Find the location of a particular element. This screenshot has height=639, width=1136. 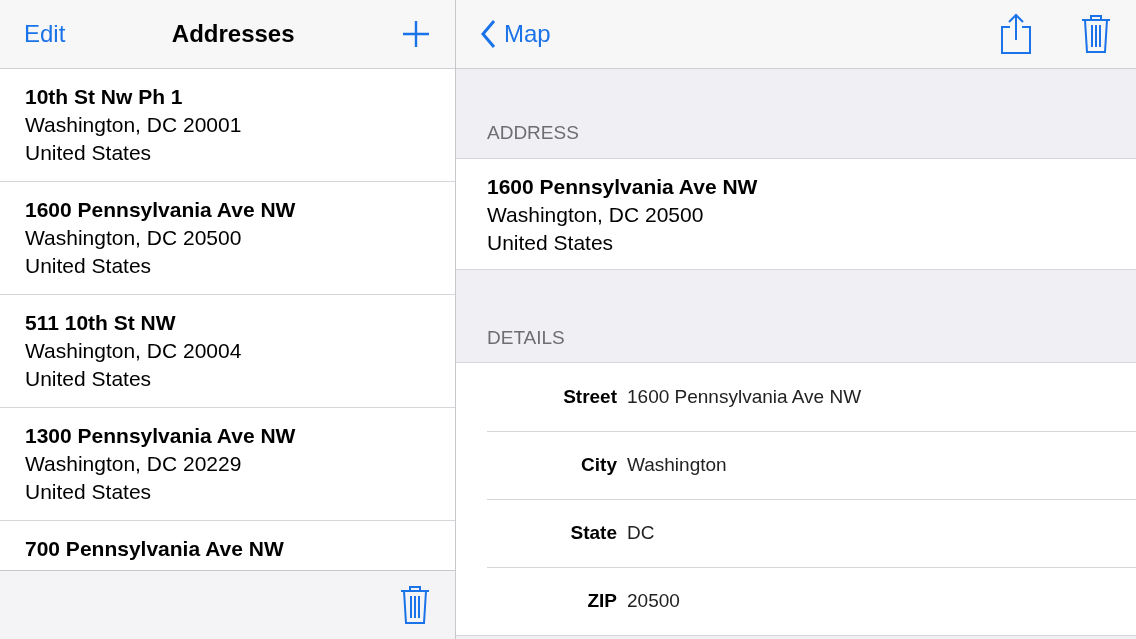

city-text: Washington, DC 20004 is located at coordinates (134, 351).